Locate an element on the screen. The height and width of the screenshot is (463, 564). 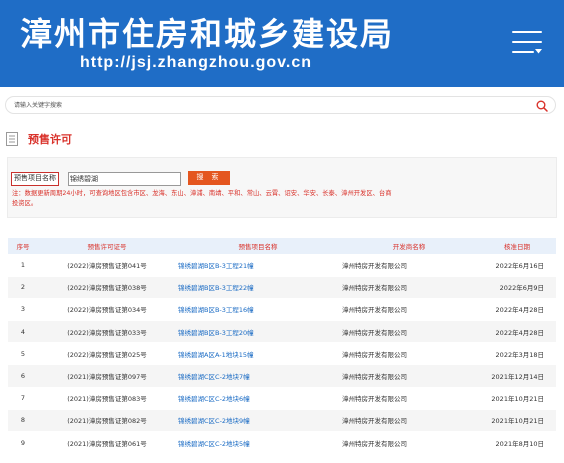
cert-number: (2021)漳房预售证第083号 is located at coordinates (107, 398).